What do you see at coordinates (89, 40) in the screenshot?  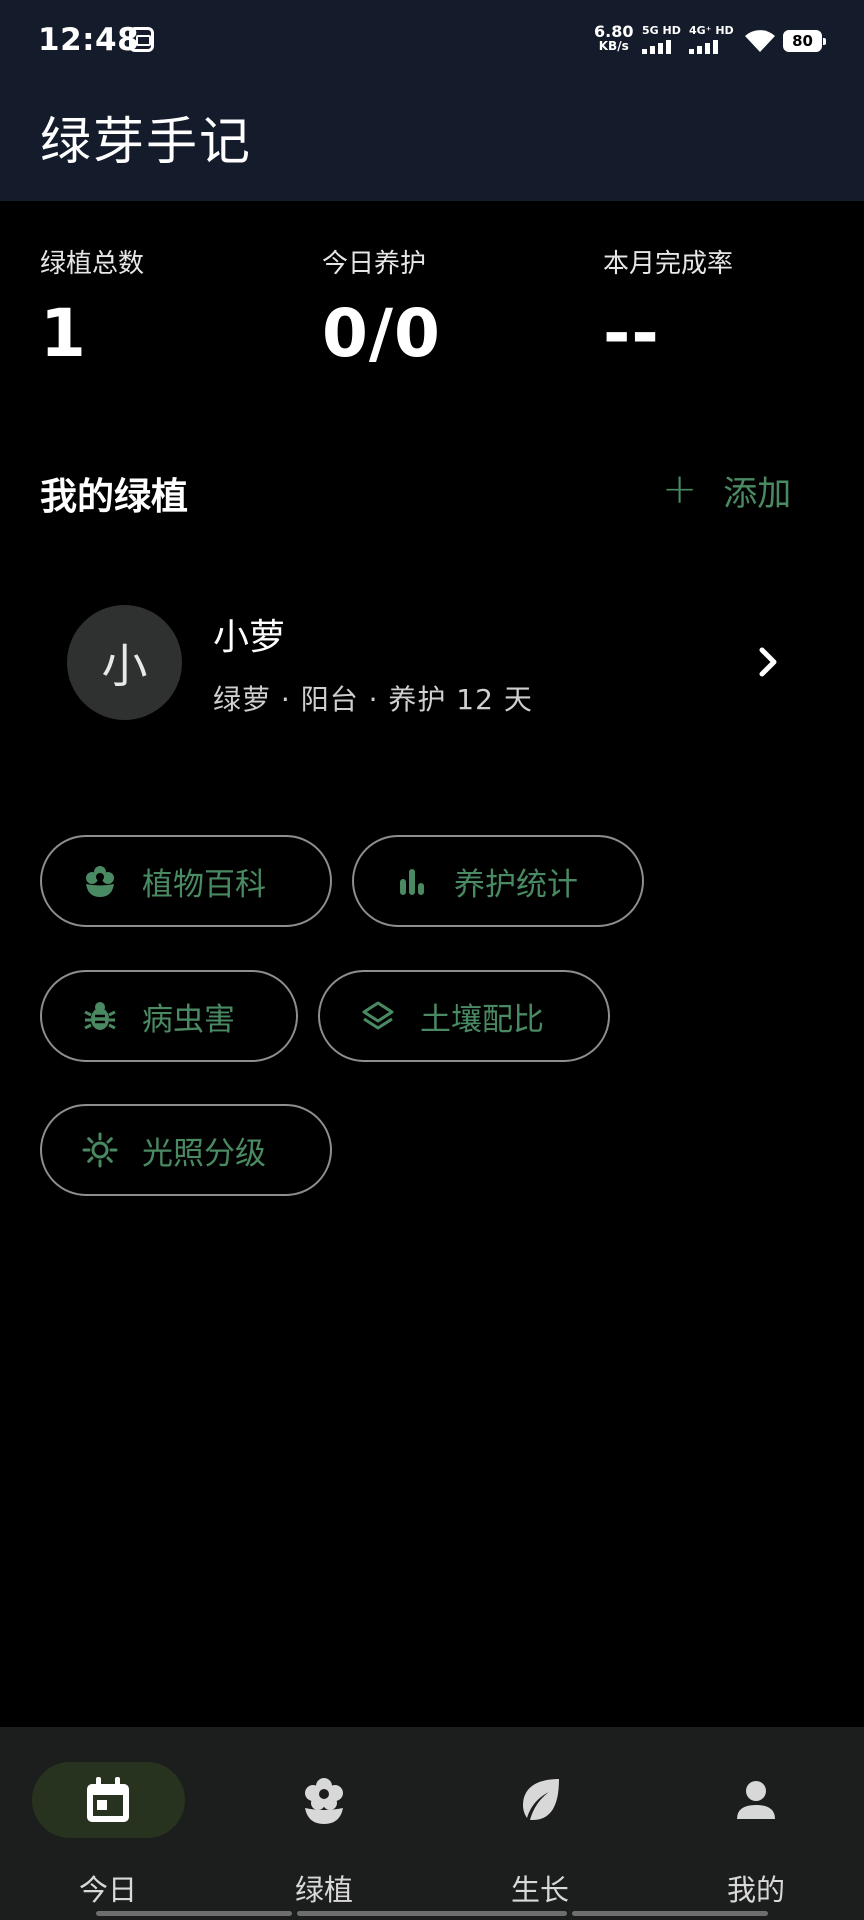 I see `status-time: 12:48` at bounding box center [89, 40].